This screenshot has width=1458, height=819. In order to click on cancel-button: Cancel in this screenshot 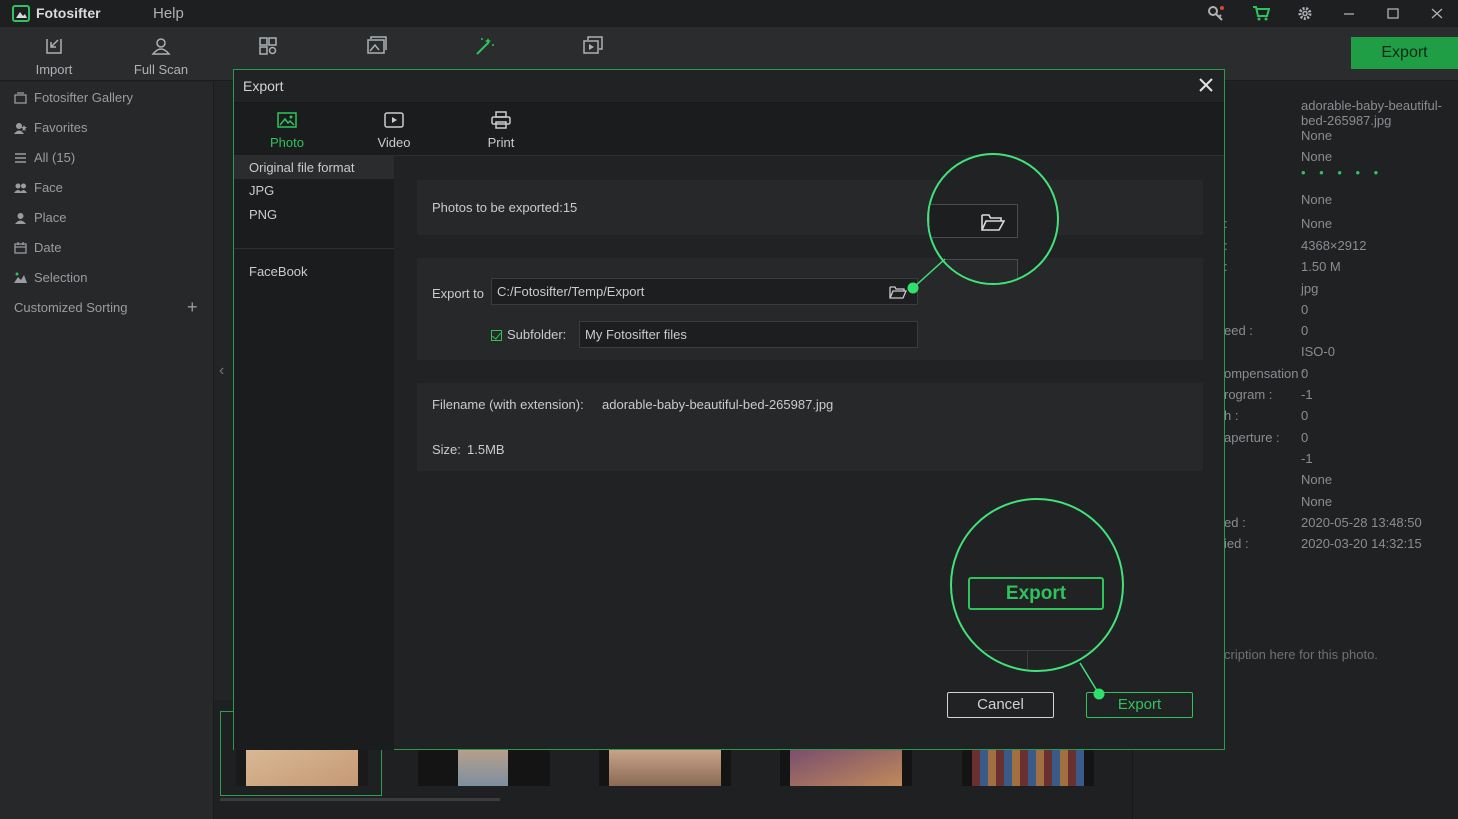, I will do `click(1000, 705)`.